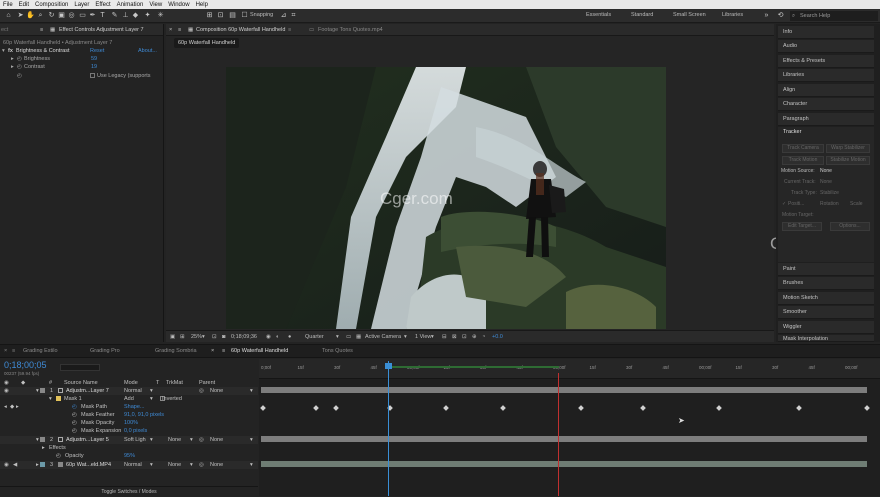  Describe the element at coordinates (51, 15) in the screenshot. I see `rotate-tool-icon: ↻` at that location.